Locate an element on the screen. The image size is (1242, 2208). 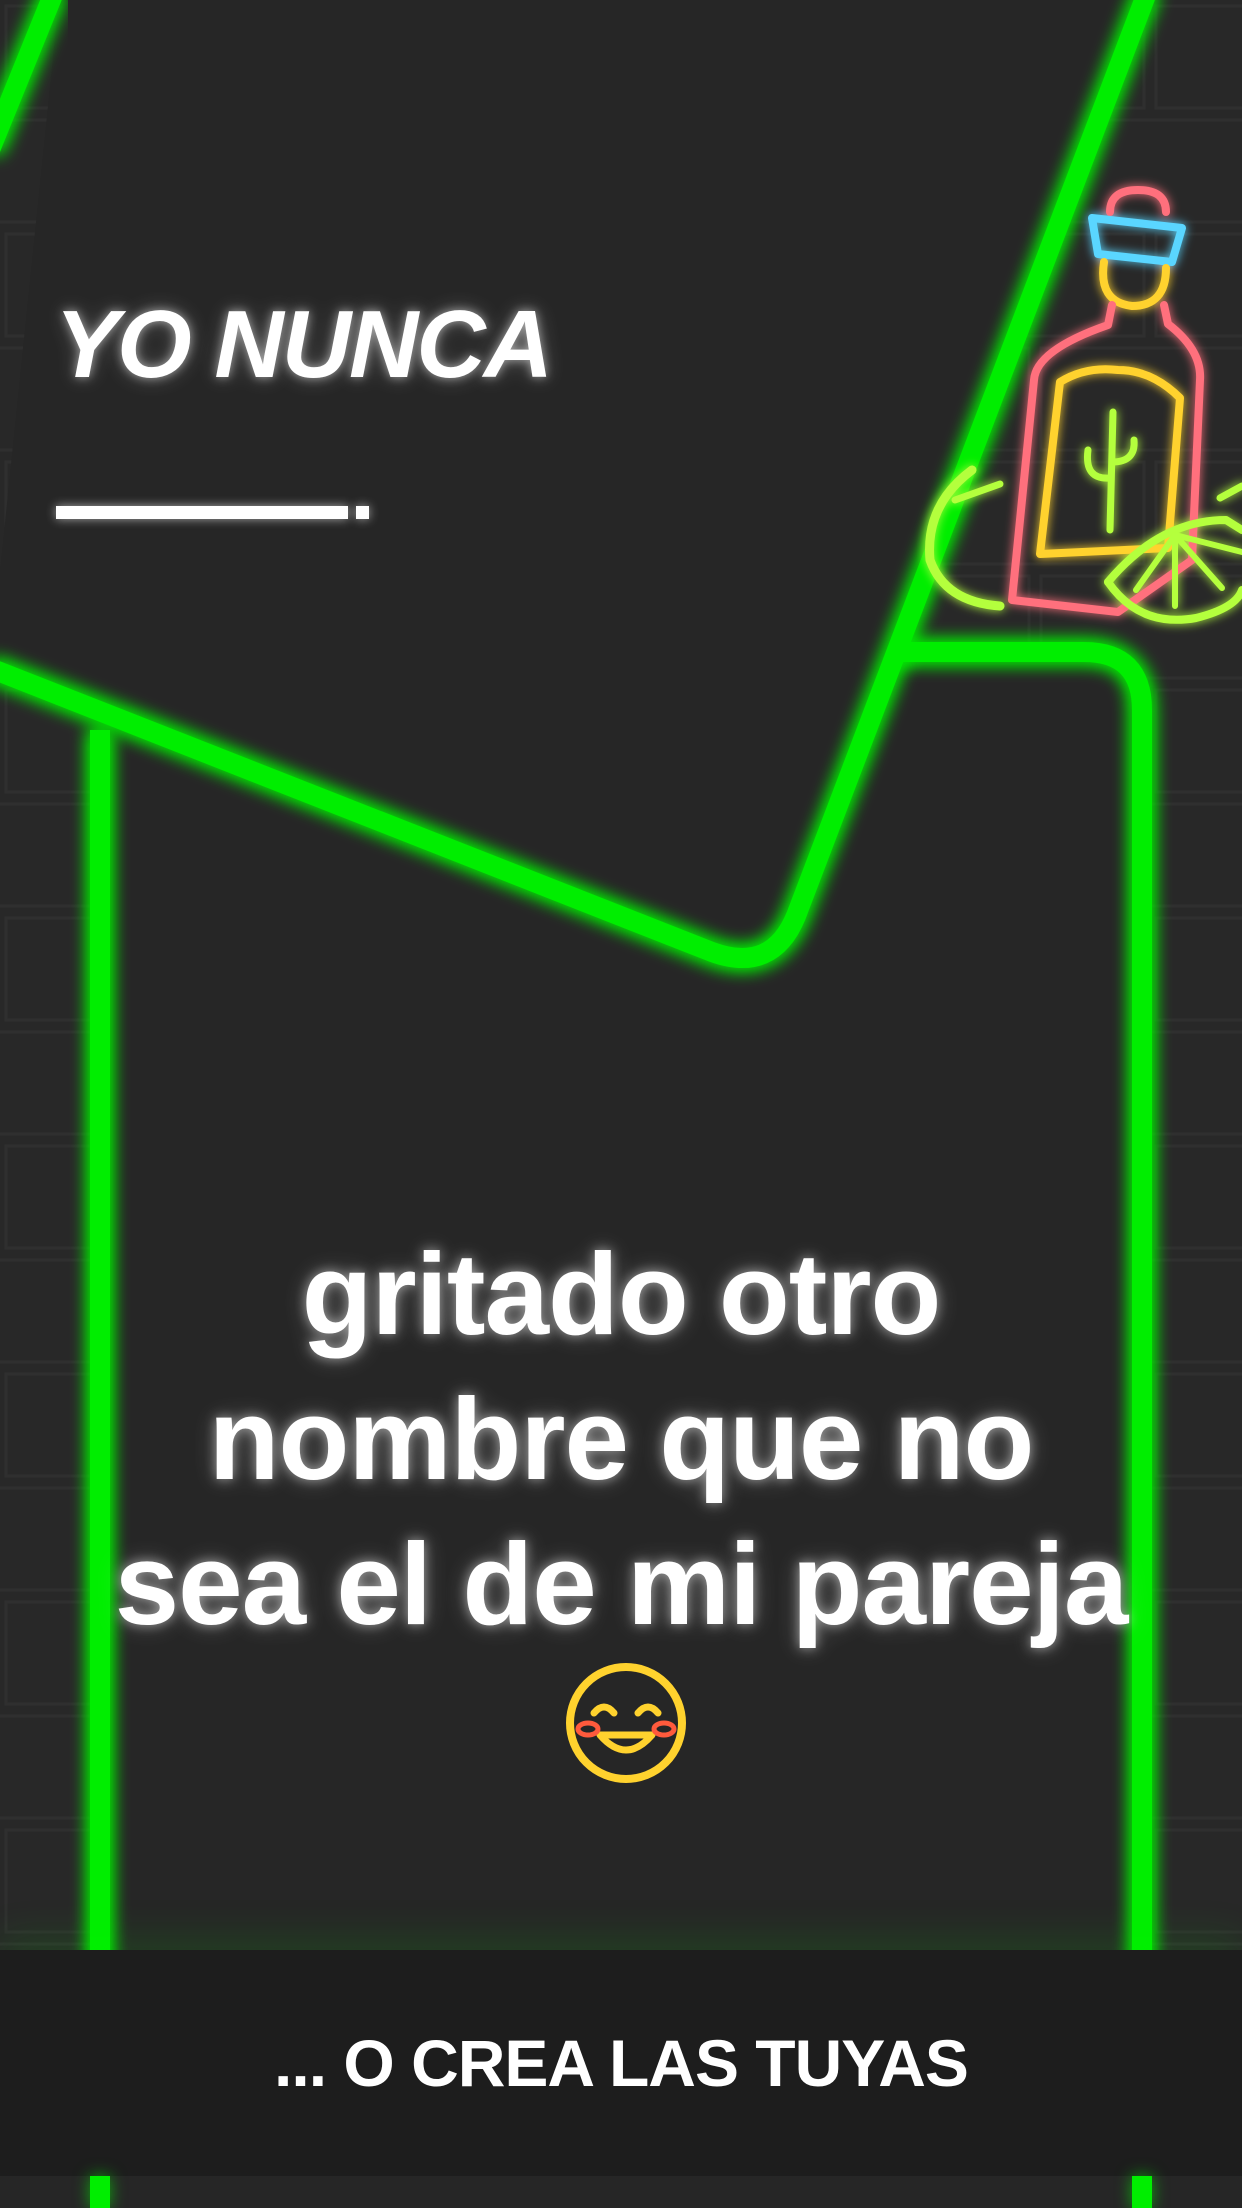
frame-stub-right is located at coordinates (1142, 2192).